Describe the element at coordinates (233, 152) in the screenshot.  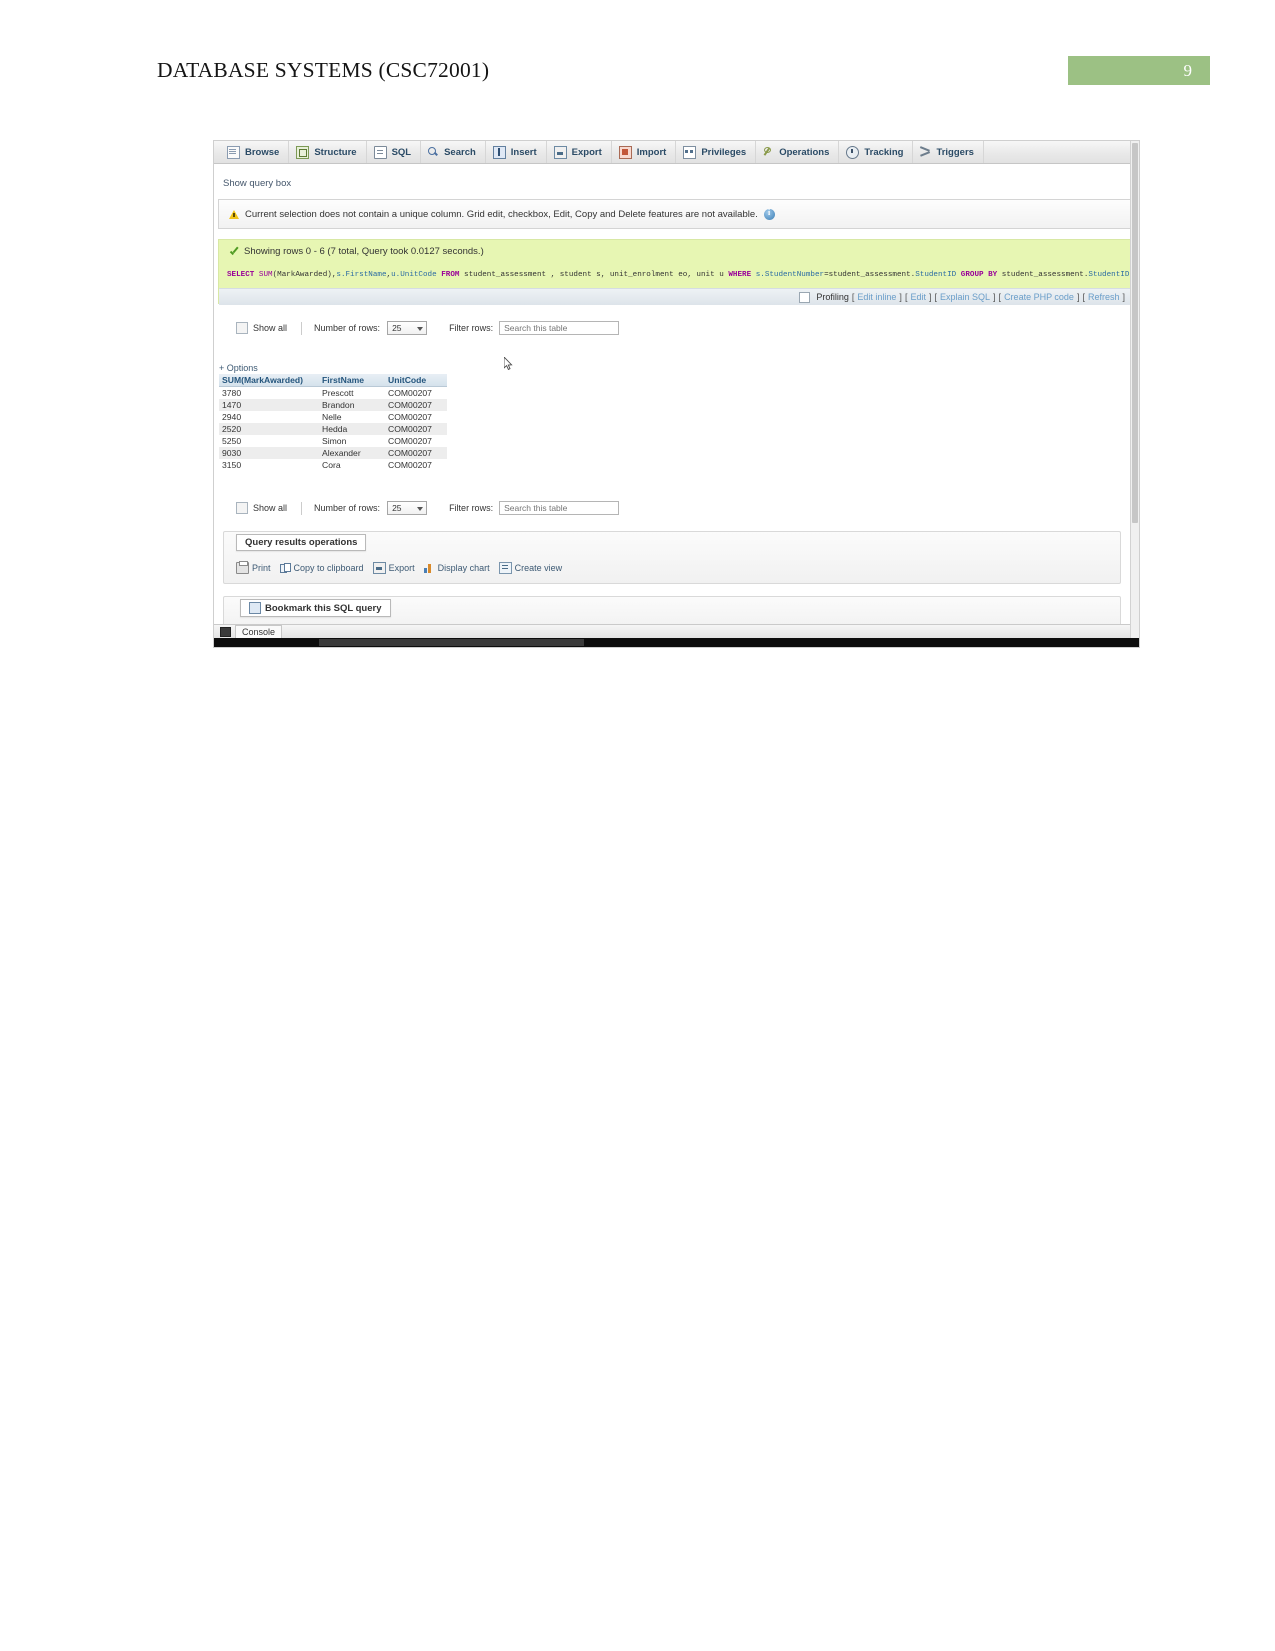
I see `browse-icon` at that location.